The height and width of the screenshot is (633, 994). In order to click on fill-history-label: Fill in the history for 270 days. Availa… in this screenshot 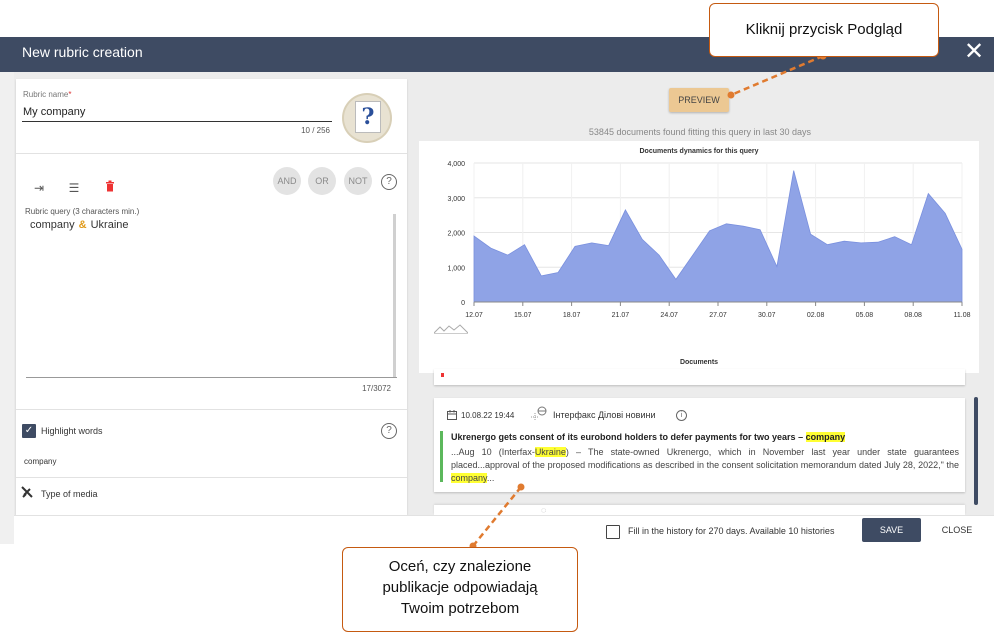, I will do `click(731, 531)`.